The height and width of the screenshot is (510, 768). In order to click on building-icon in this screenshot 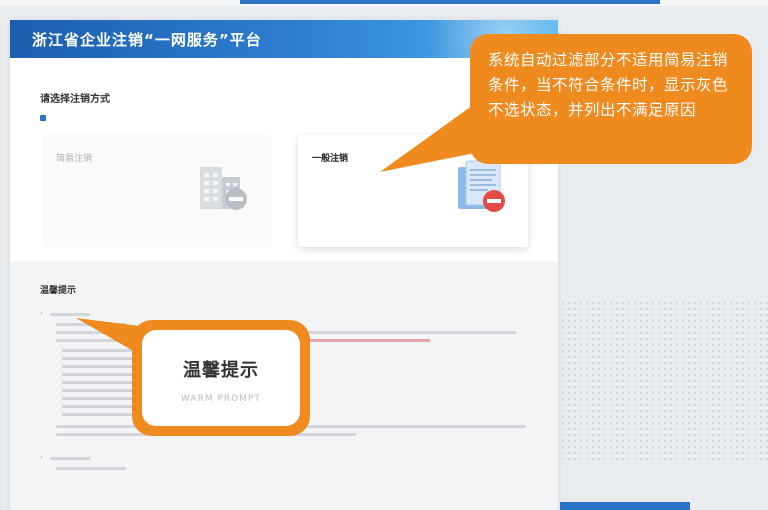, I will do `click(223, 188)`.